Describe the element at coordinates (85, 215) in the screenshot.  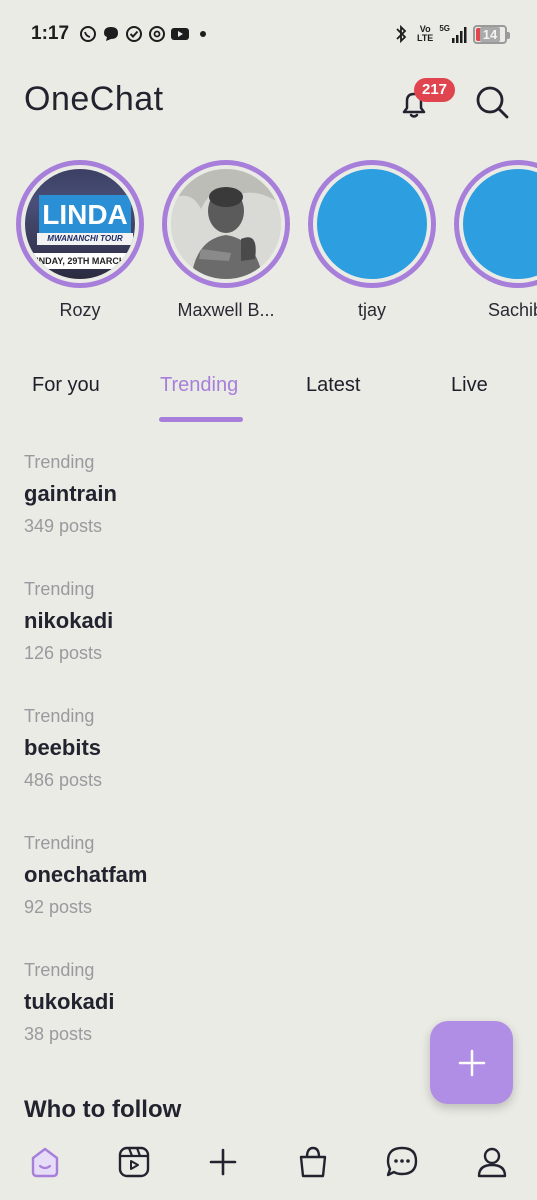
I see `story-image-title: LINDA` at that location.